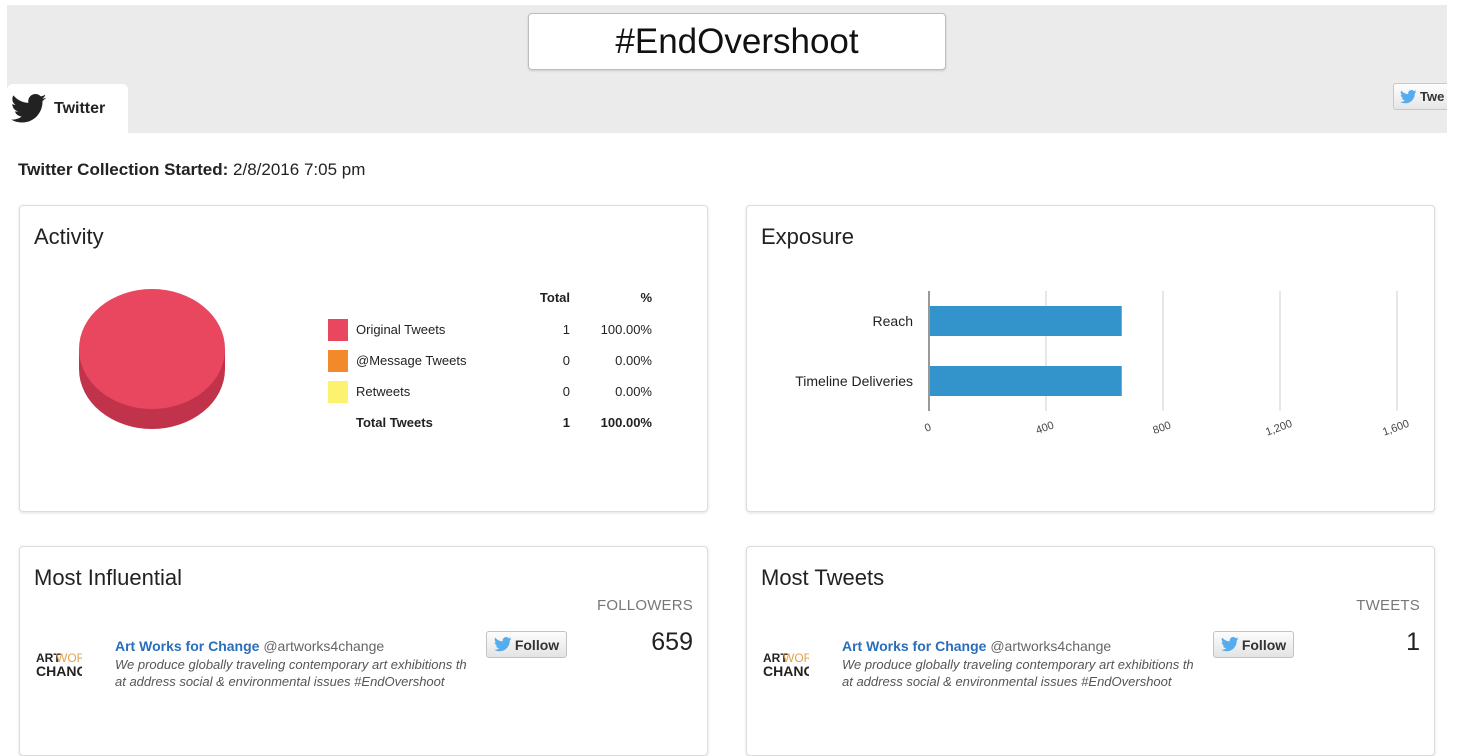 Image resolution: width=1457 pixels, height=756 pixels. Describe the element at coordinates (80, 108) in the screenshot. I see `tab-twitter-label: Twitter` at that location.